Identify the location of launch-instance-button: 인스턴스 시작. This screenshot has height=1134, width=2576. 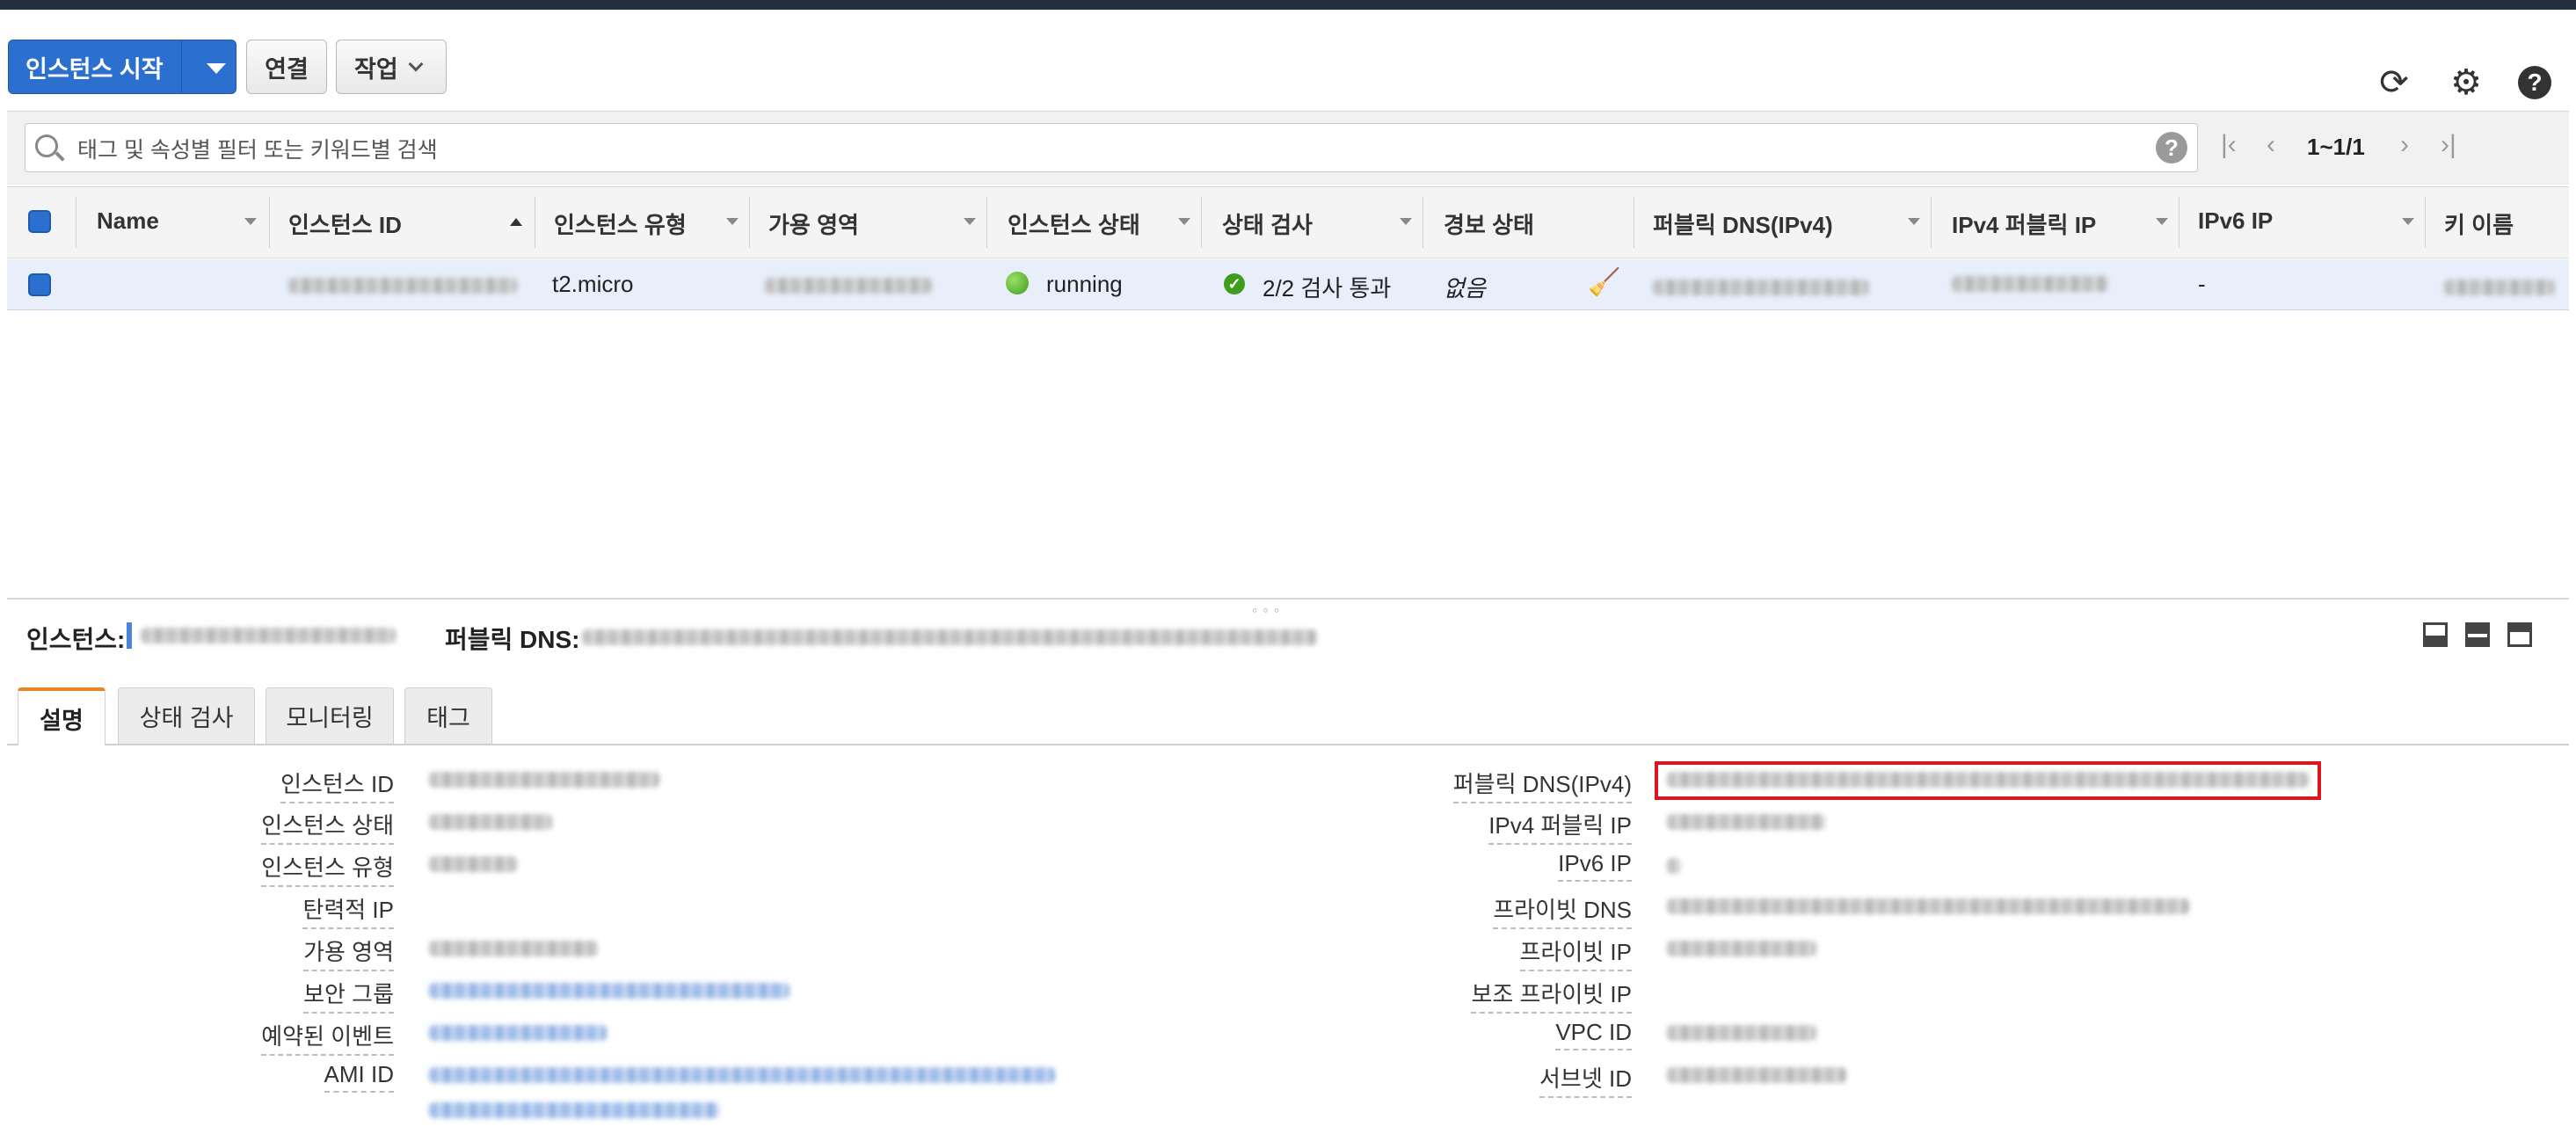
(122, 67).